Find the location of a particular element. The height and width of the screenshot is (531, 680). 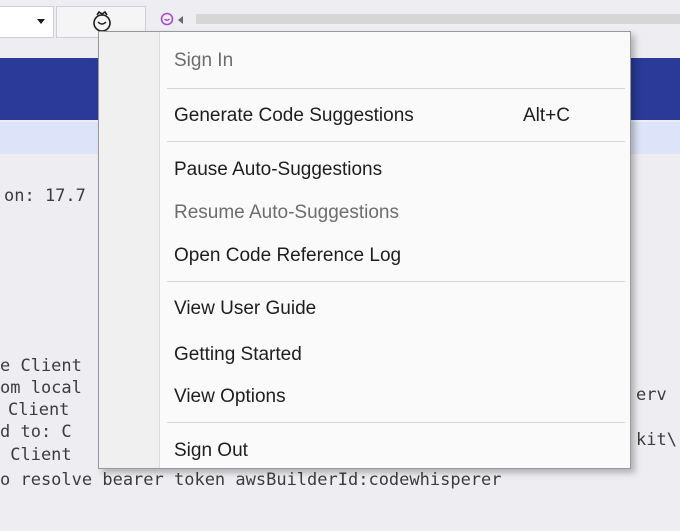

menu-item-resume-auto-suggestions: Resume Auto-Suggestions is located at coordinates (286, 212).